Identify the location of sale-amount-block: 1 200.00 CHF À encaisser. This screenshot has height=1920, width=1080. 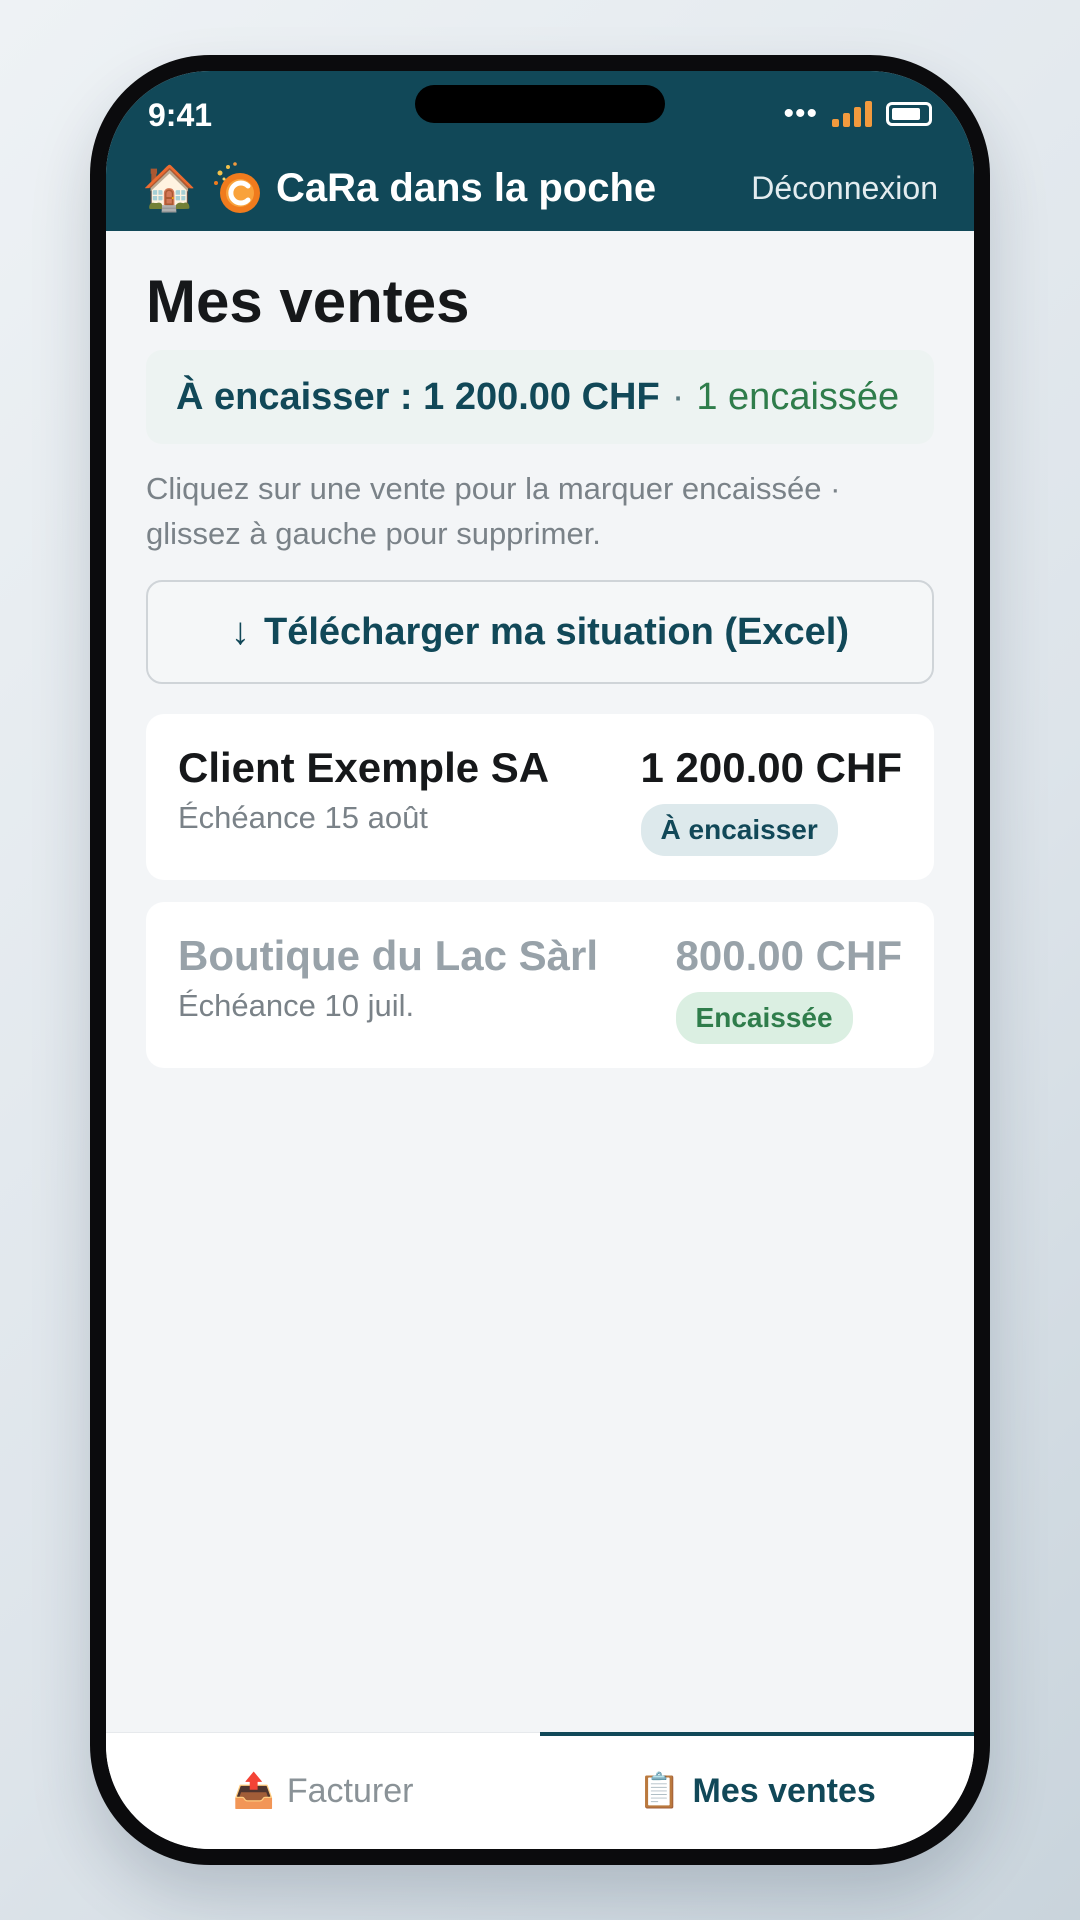
(771, 800).